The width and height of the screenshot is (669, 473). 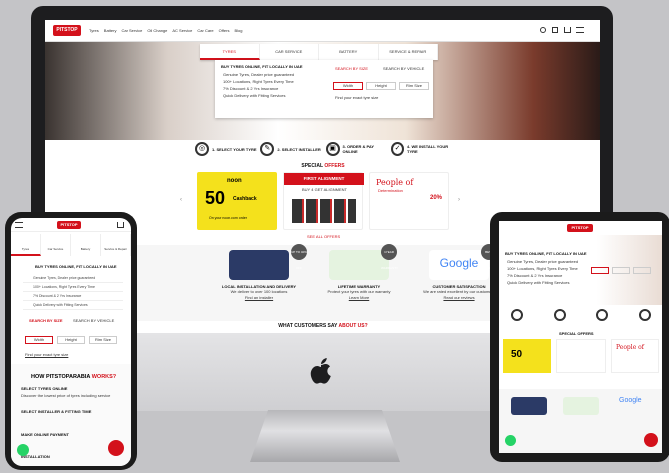 I want to click on noon-logo: noon, so click(x=234, y=181).